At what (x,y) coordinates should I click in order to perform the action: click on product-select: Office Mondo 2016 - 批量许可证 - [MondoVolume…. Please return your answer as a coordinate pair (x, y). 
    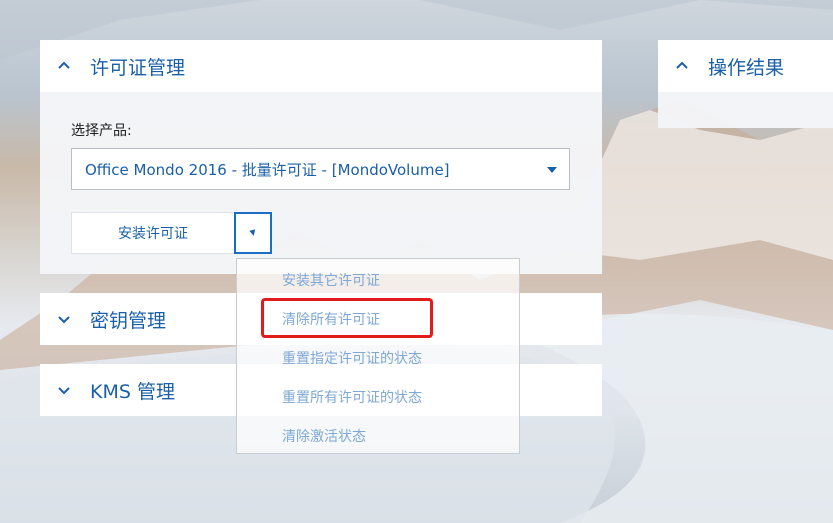
    Looking at the image, I should click on (320, 169).